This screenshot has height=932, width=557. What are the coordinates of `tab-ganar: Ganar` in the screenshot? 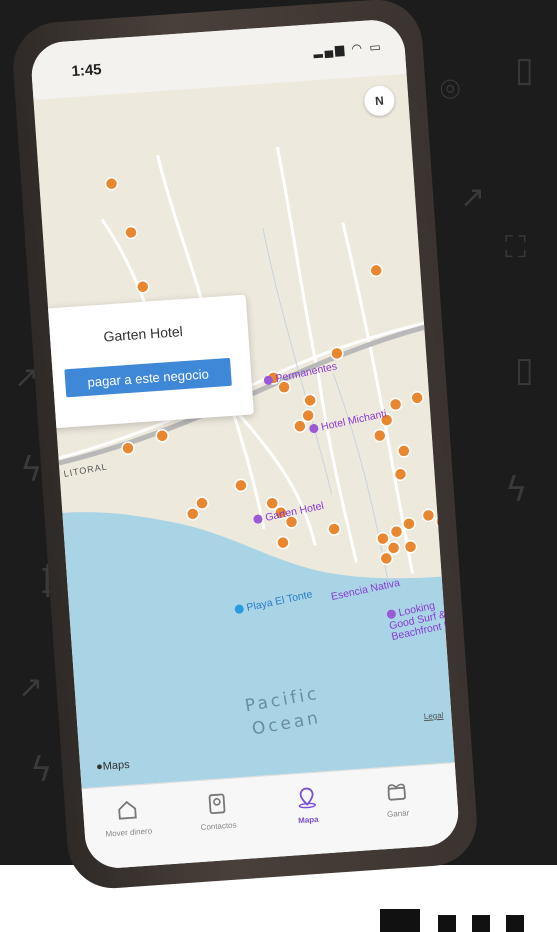 It's located at (397, 799).